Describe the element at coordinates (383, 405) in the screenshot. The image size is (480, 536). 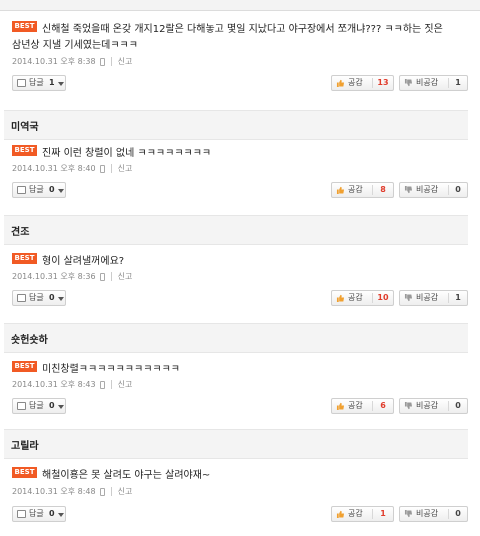
I see `like-count: 6` at that location.